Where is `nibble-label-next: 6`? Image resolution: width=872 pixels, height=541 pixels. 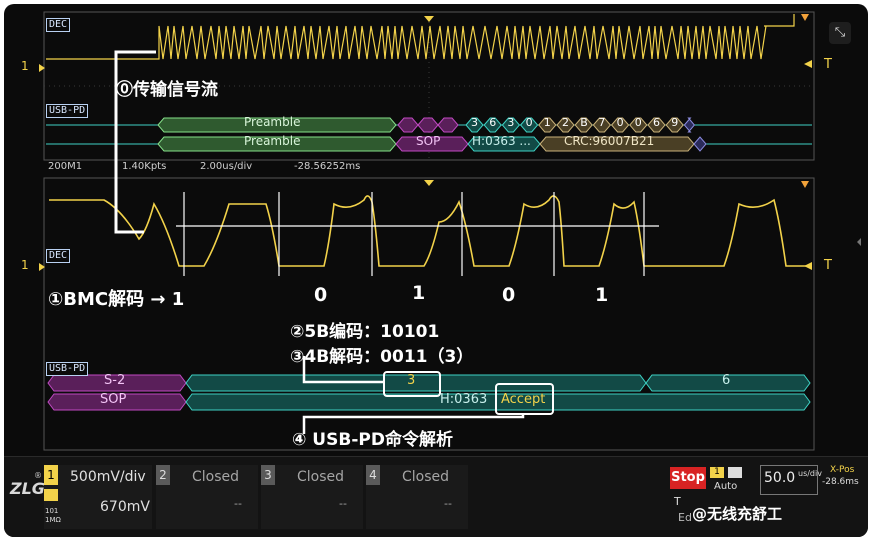 nibble-label-next: 6 is located at coordinates (726, 380).